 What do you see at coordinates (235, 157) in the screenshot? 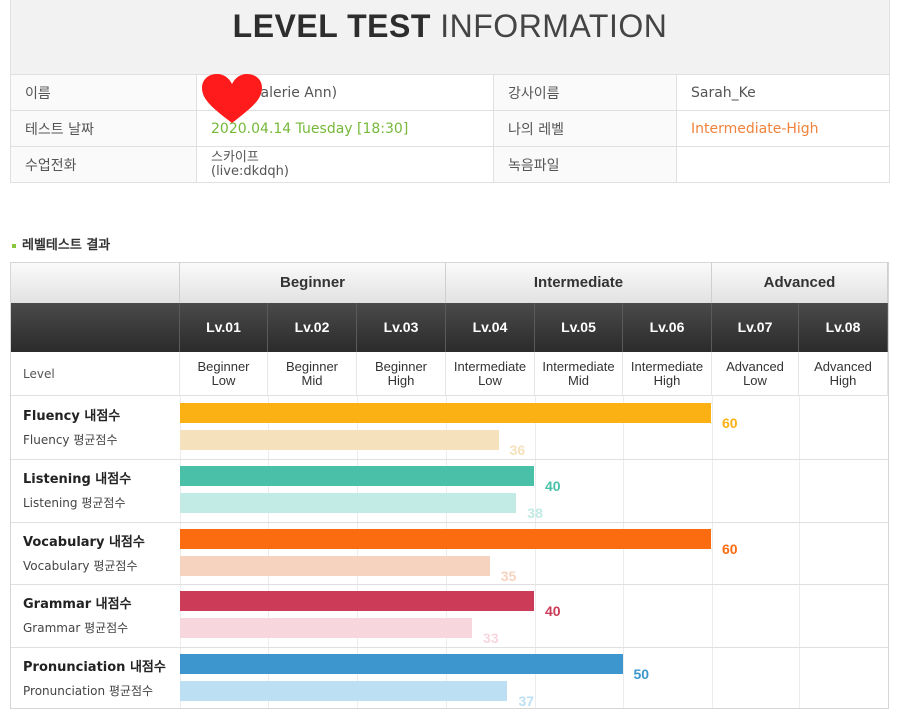
I see `phone-value-line1: 스카이프` at bounding box center [235, 157].